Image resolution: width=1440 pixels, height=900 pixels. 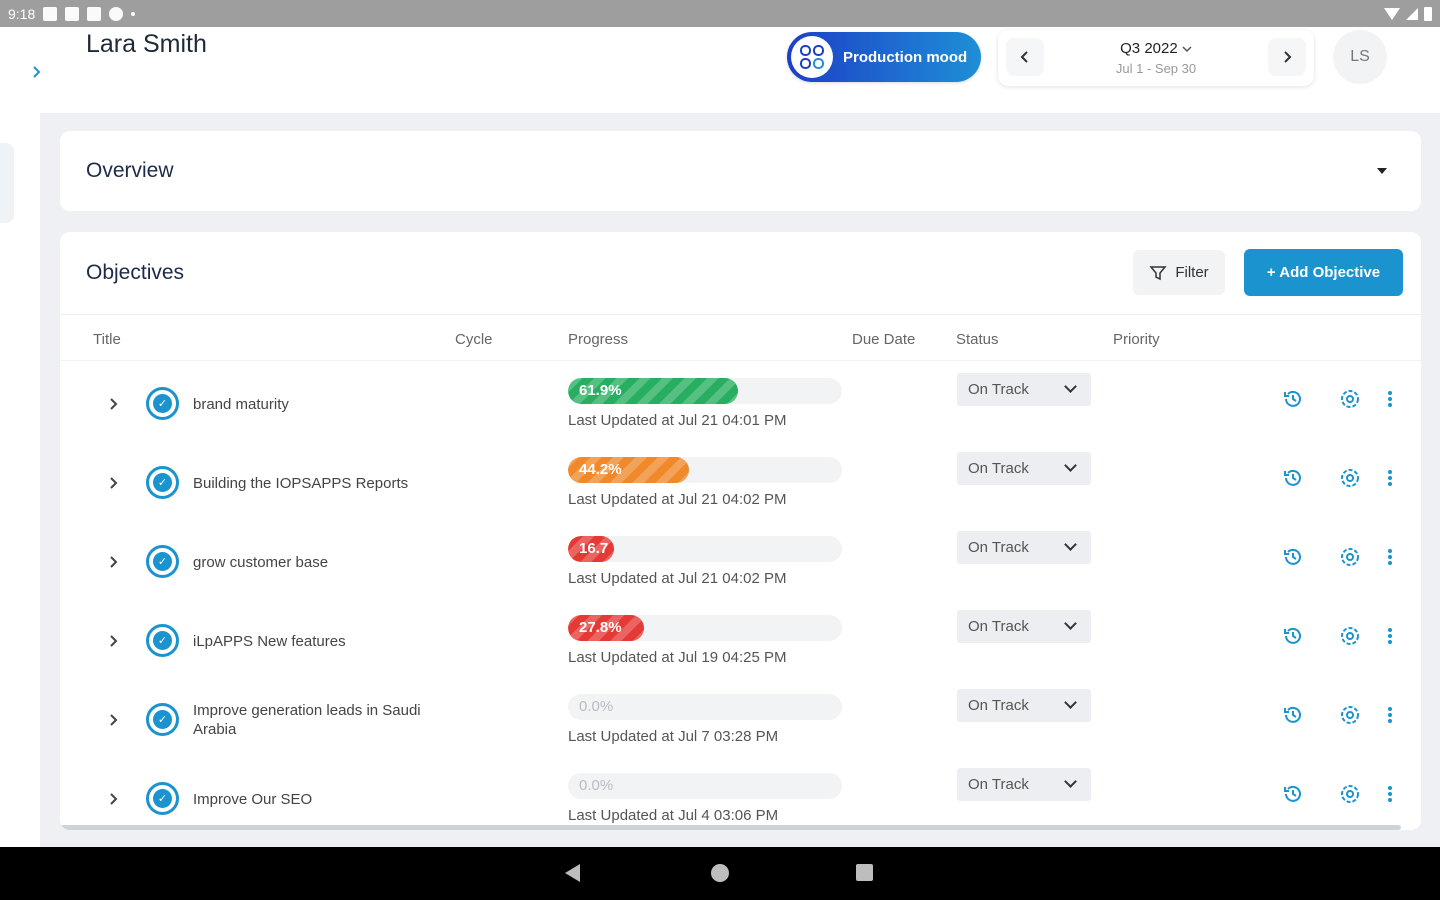 What do you see at coordinates (7, 183) in the screenshot?
I see `sidebar-tab` at bounding box center [7, 183].